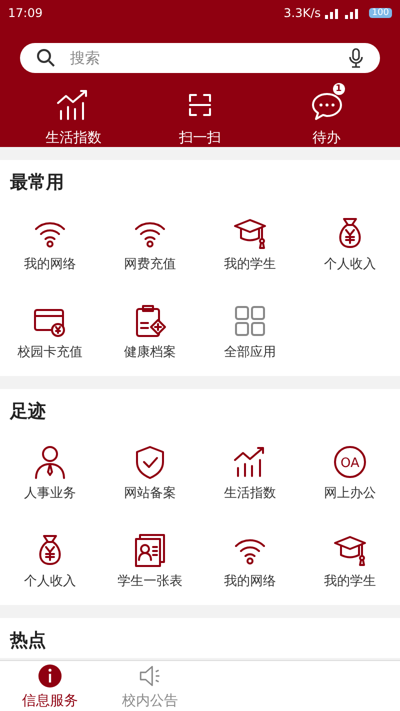 This screenshot has height=711, width=400. I want to click on microphone-icon, so click(356, 58).